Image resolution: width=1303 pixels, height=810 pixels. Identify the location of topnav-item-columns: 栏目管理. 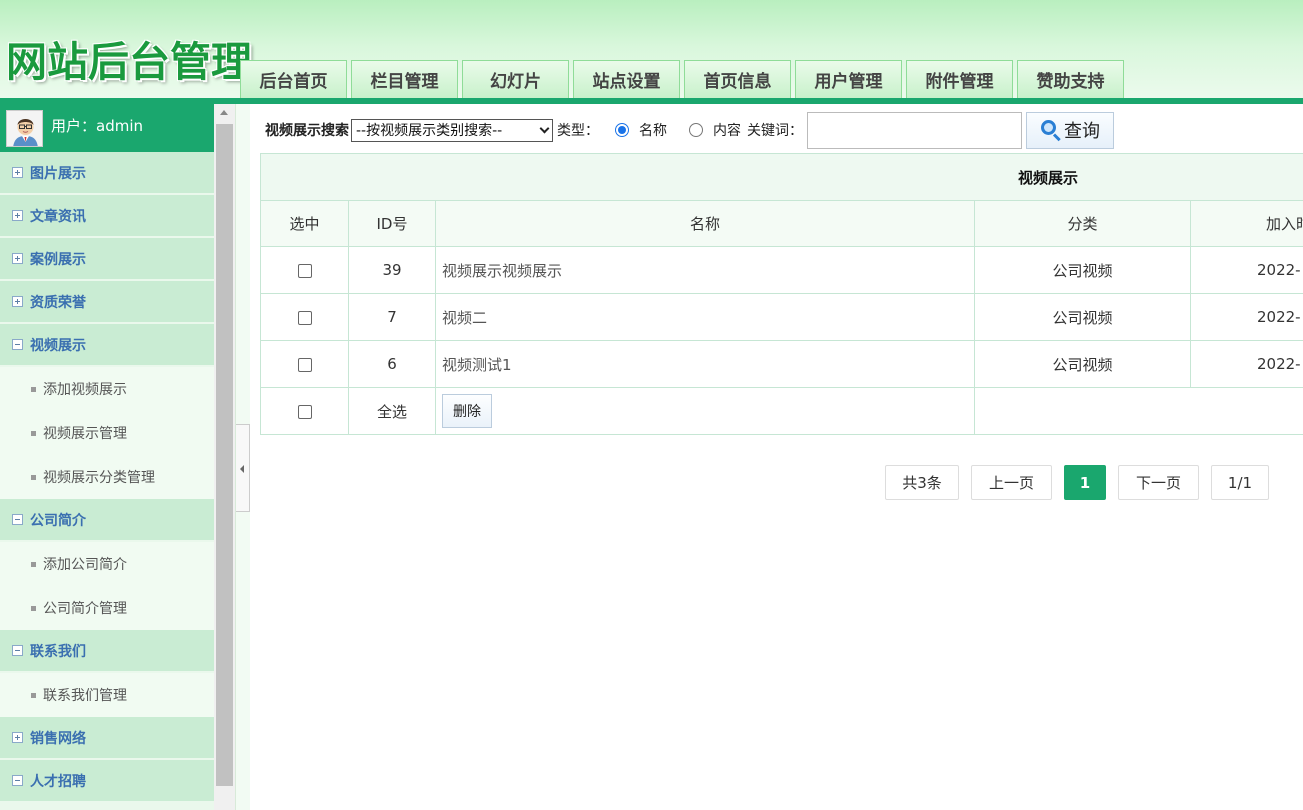
(404, 79).